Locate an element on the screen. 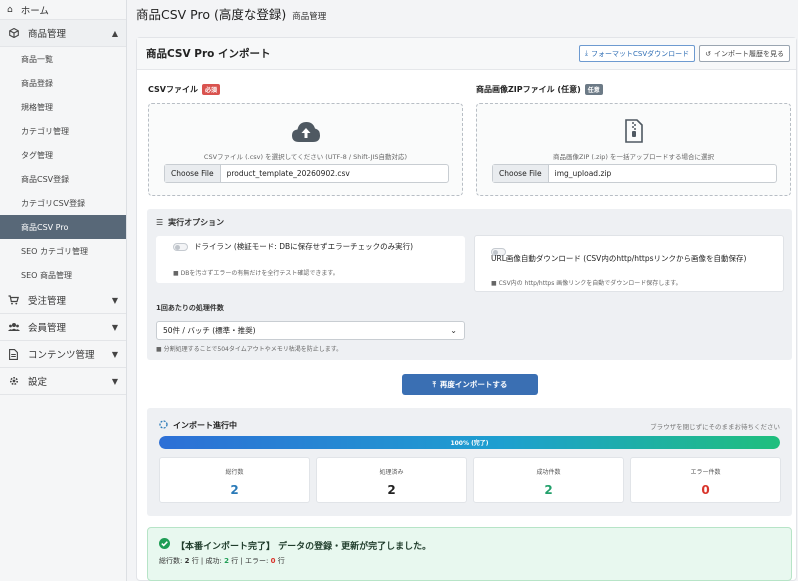  sidebar-item-seo-category: SEO カテゴリ管理 is located at coordinates (63, 251).